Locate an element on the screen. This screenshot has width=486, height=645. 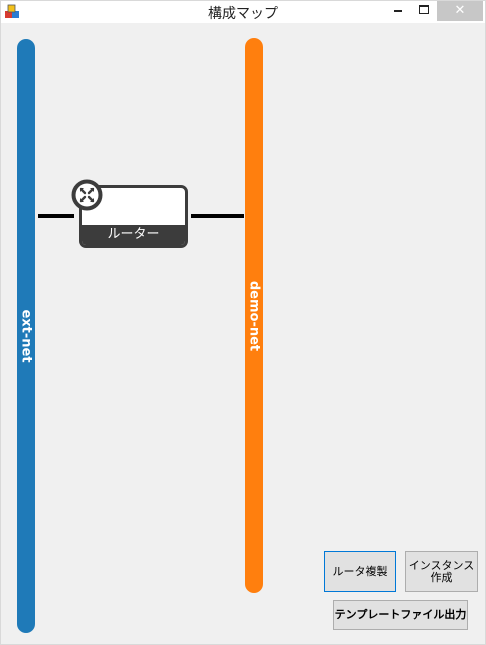
minimize-button is located at coordinates (398, 11).